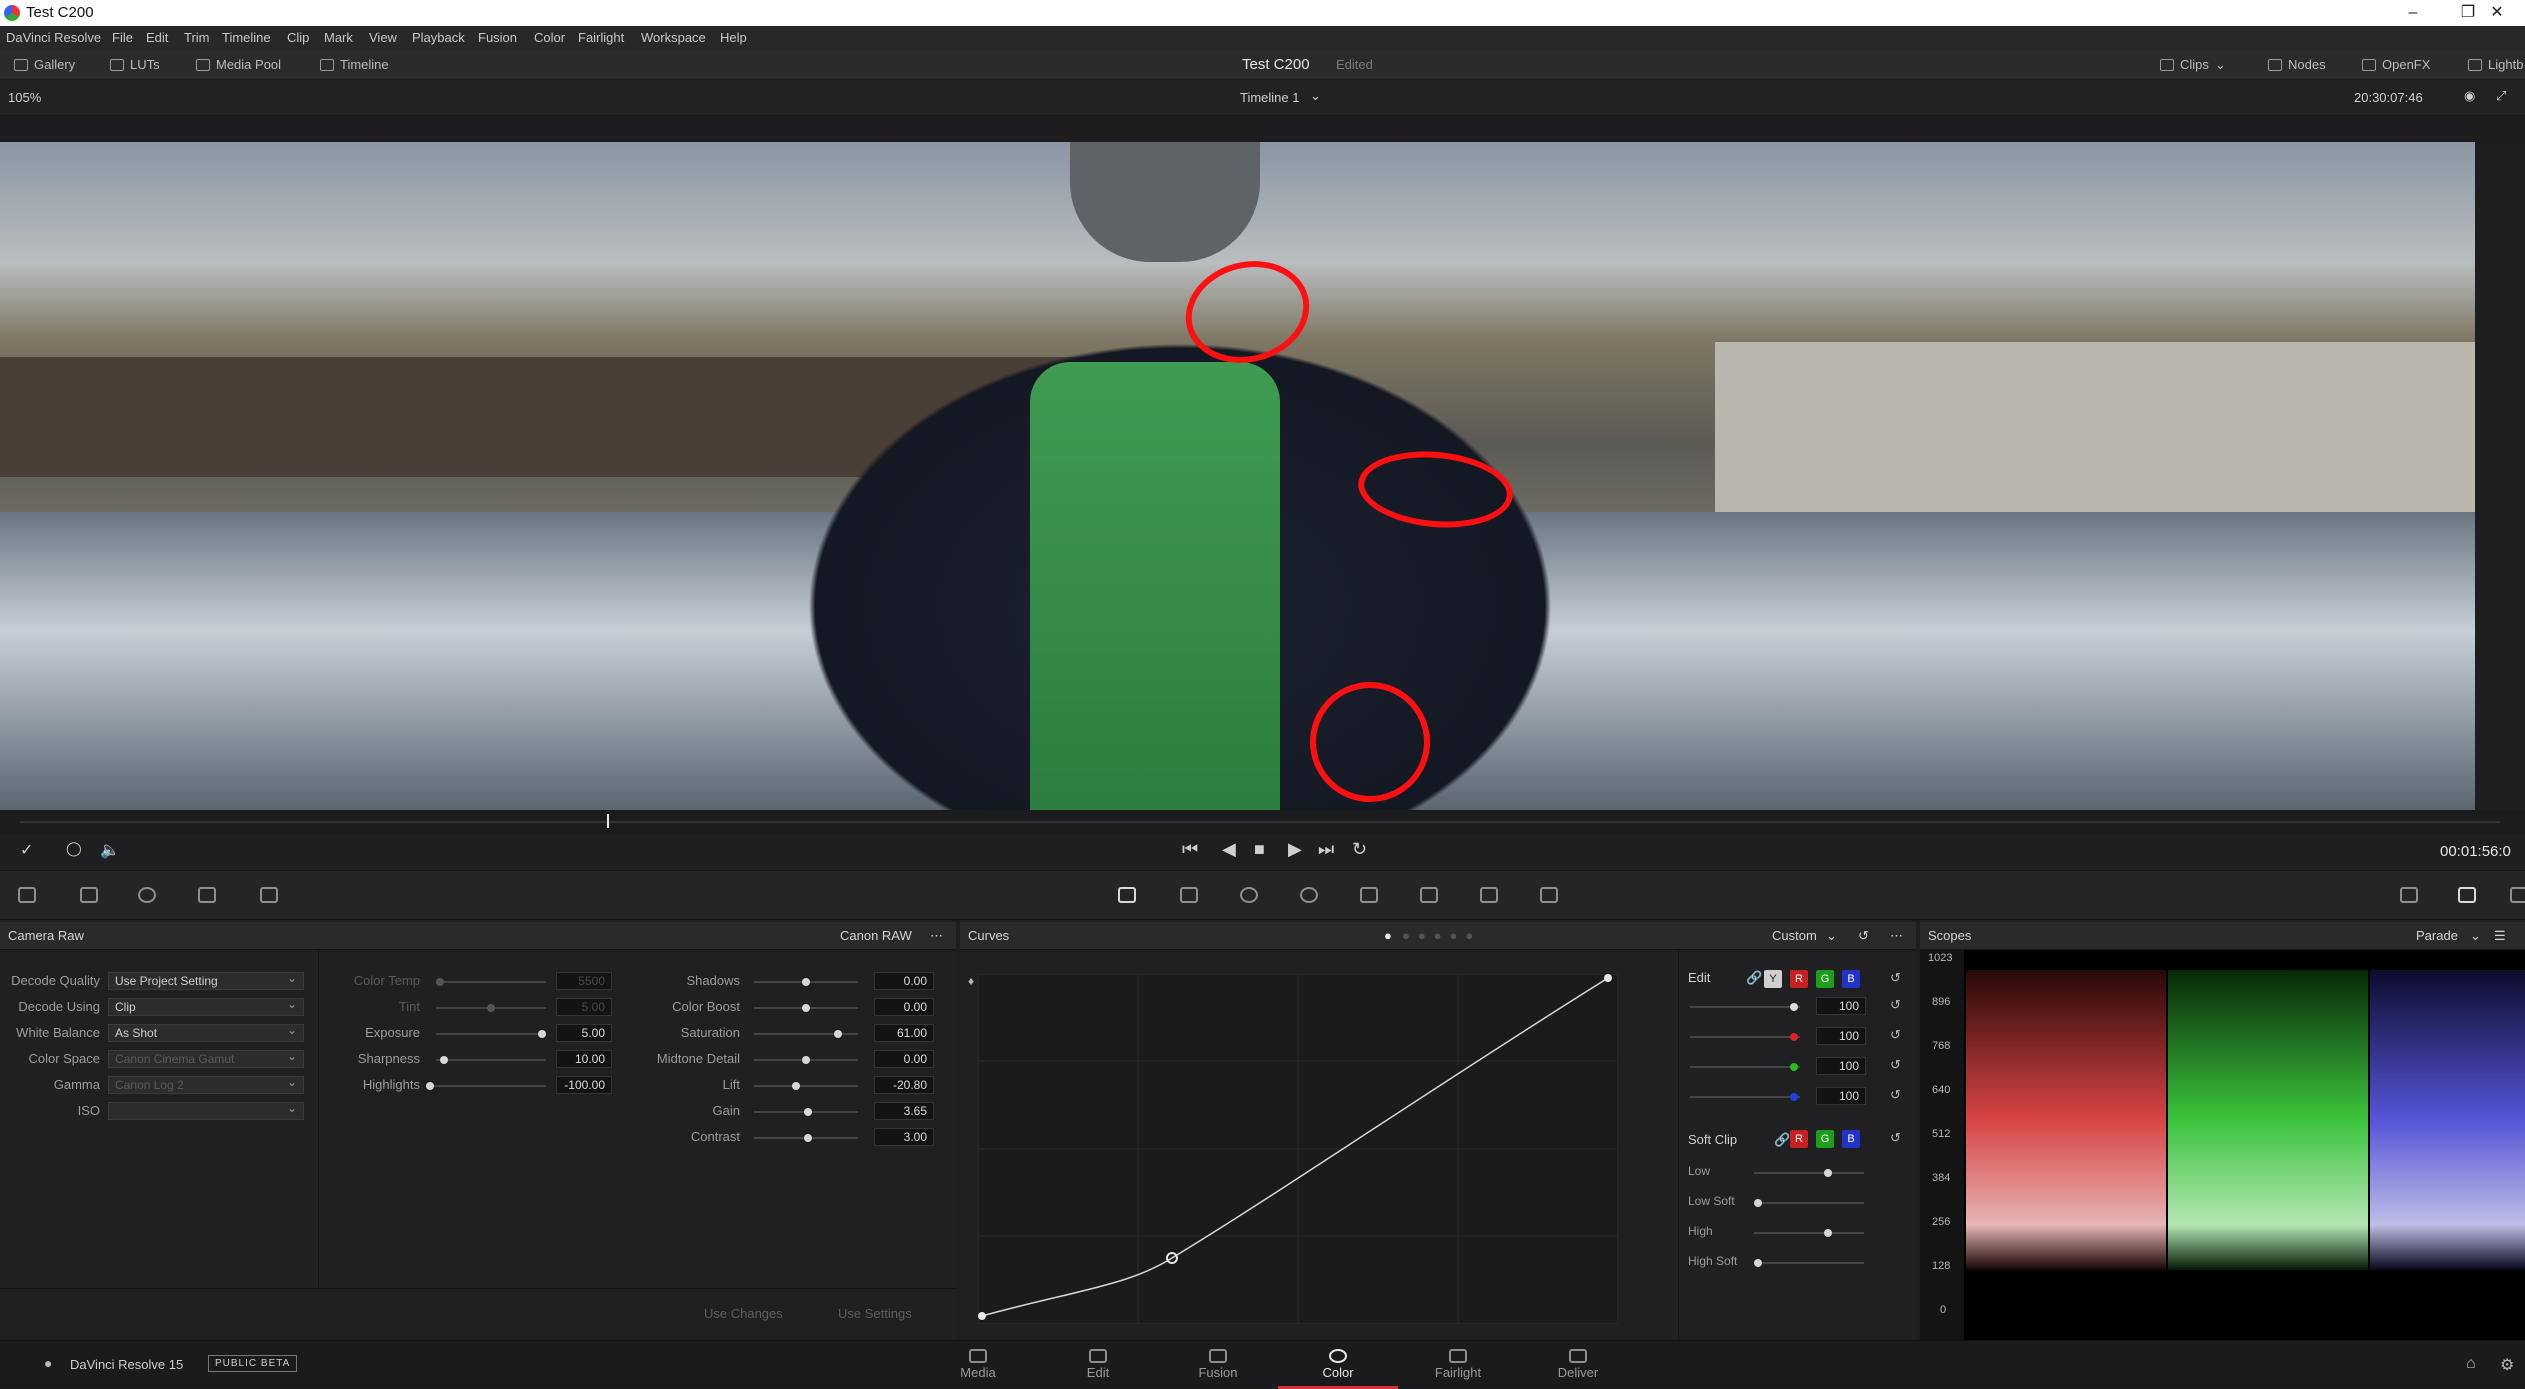  I want to click on highlight-icon: ◯, so click(74, 848).